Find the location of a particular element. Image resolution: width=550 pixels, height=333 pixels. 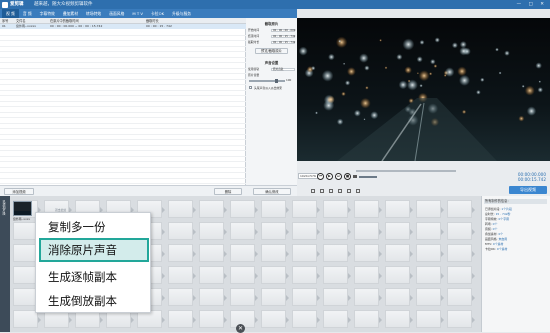

add-video-button: 添加视频 is located at coordinates (19, 191).